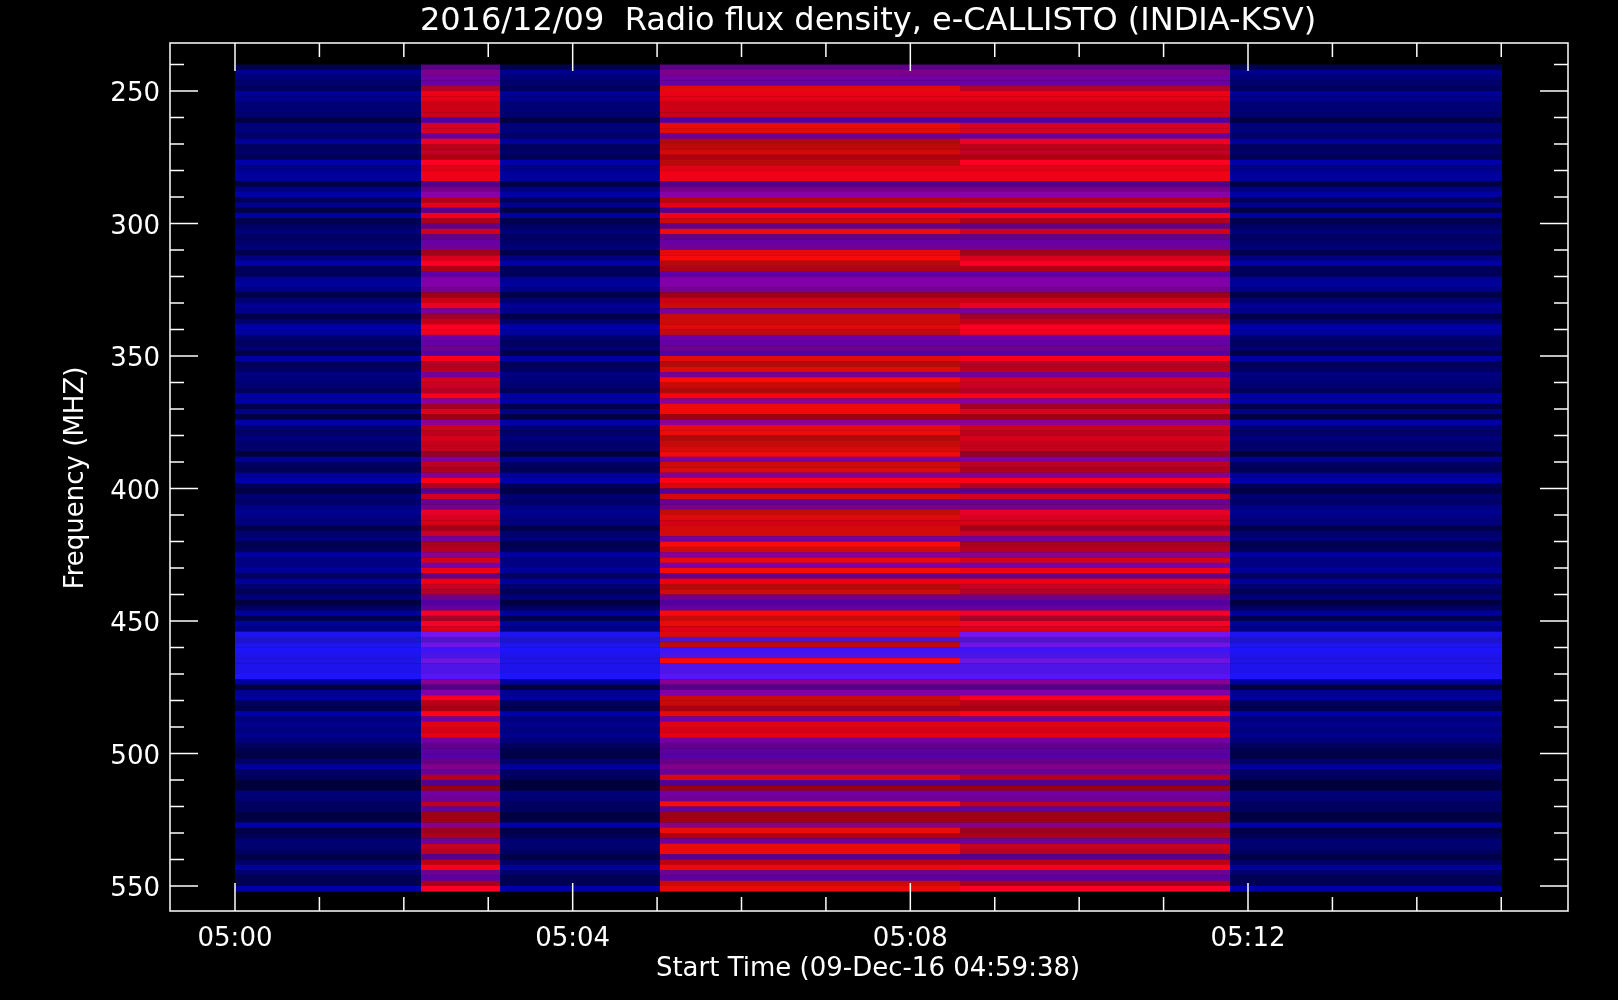  What do you see at coordinates (235, 937) in the screenshot?
I see `x-tick-label: 05:00` at bounding box center [235, 937].